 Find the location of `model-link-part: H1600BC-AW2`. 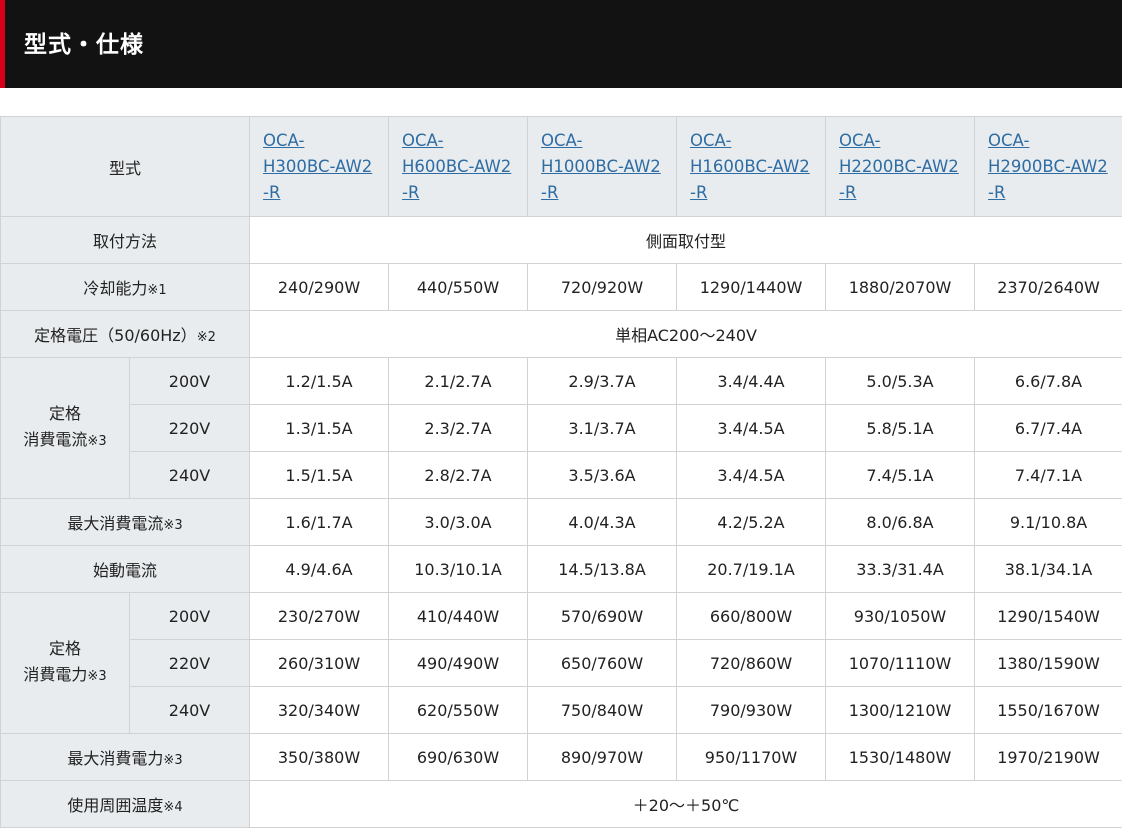

model-link-part: H1600BC-AW2 is located at coordinates (750, 166).